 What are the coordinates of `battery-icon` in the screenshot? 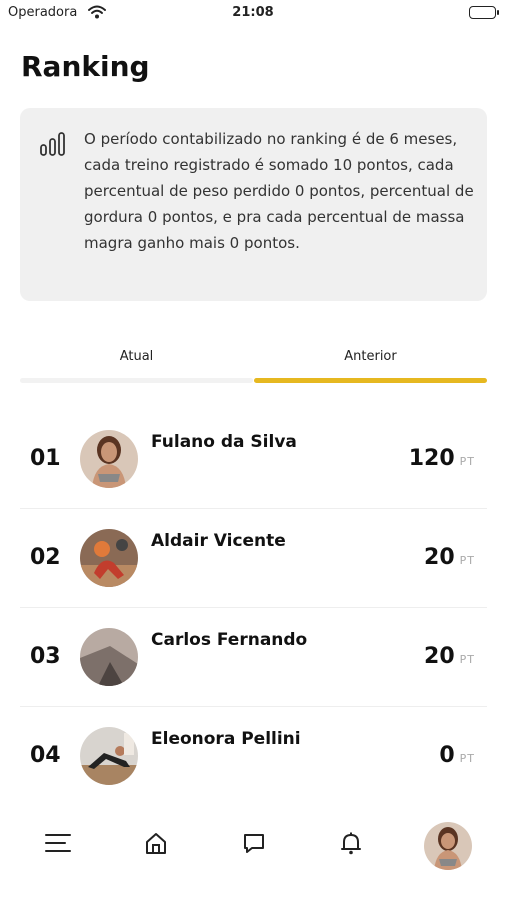 It's located at (484, 12).